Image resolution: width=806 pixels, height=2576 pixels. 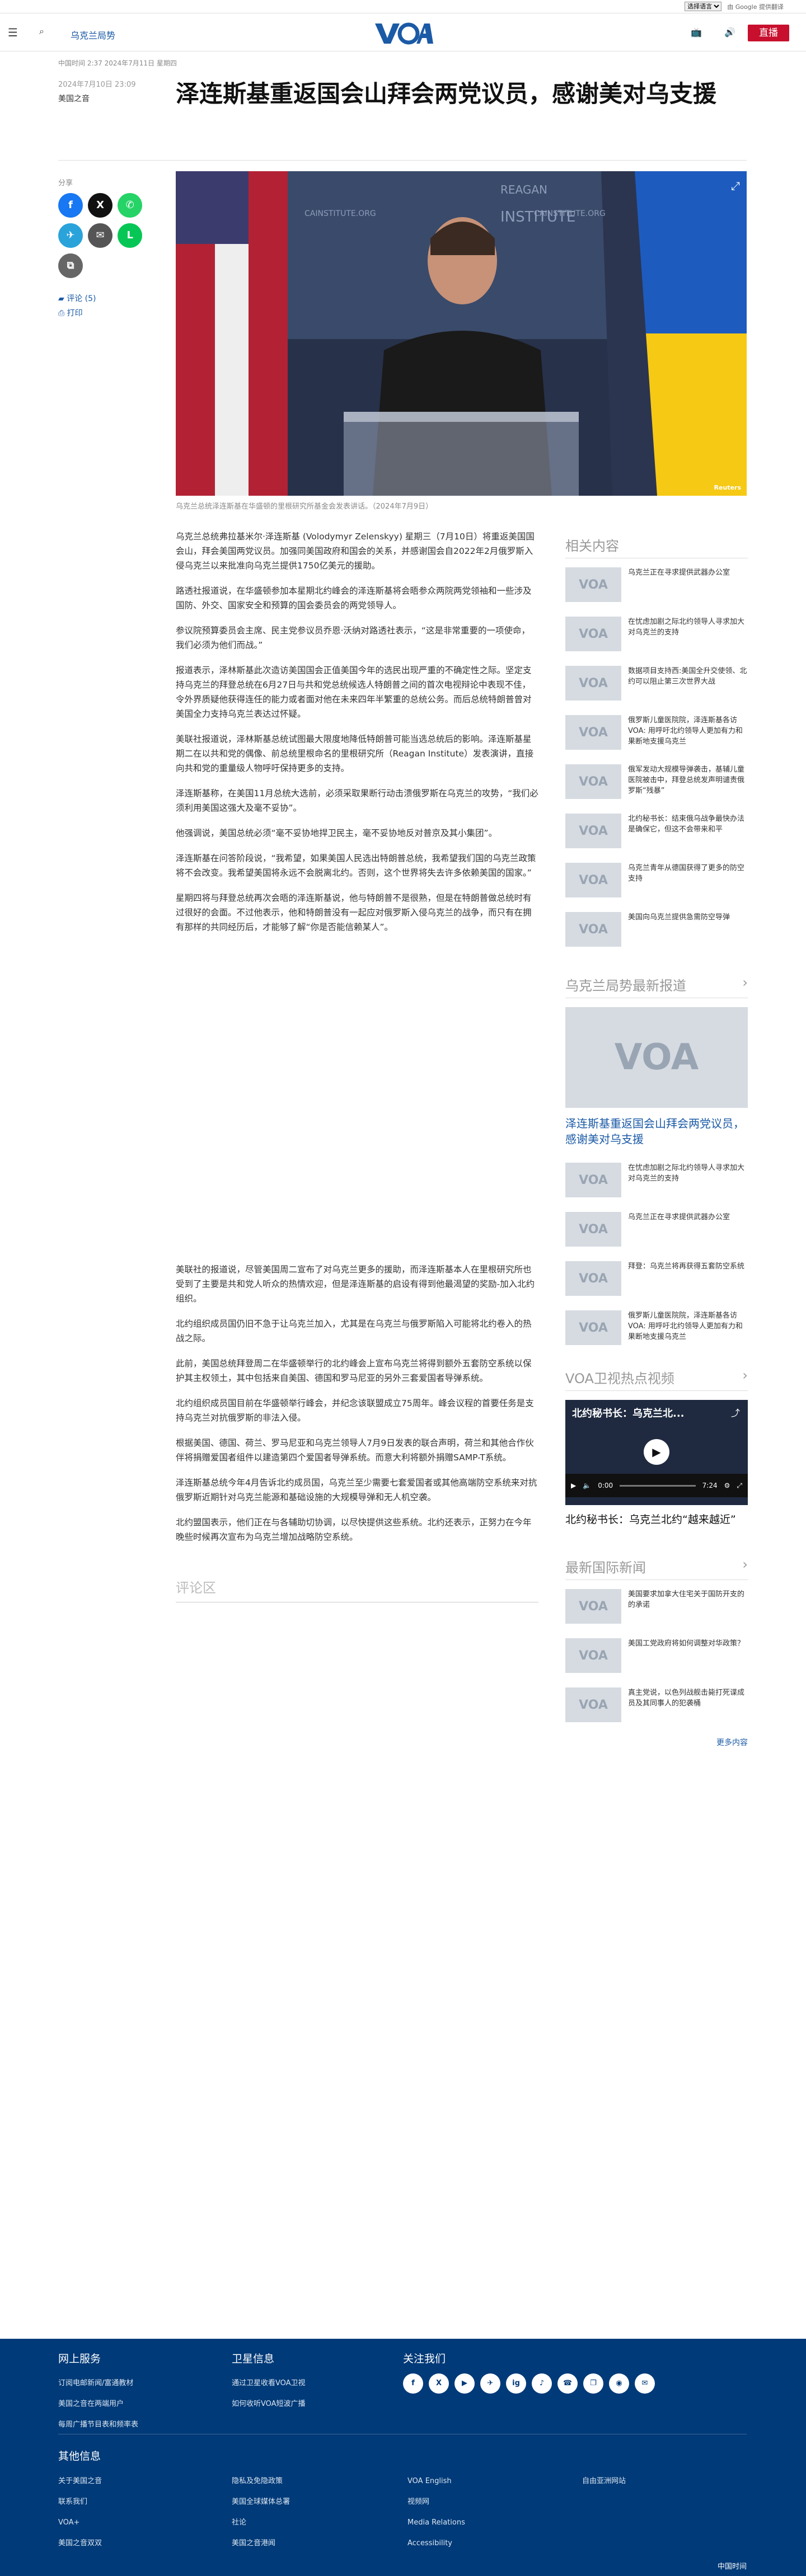 I want to click on chevron-right-icon: ›, so click(x=745, y=1564).